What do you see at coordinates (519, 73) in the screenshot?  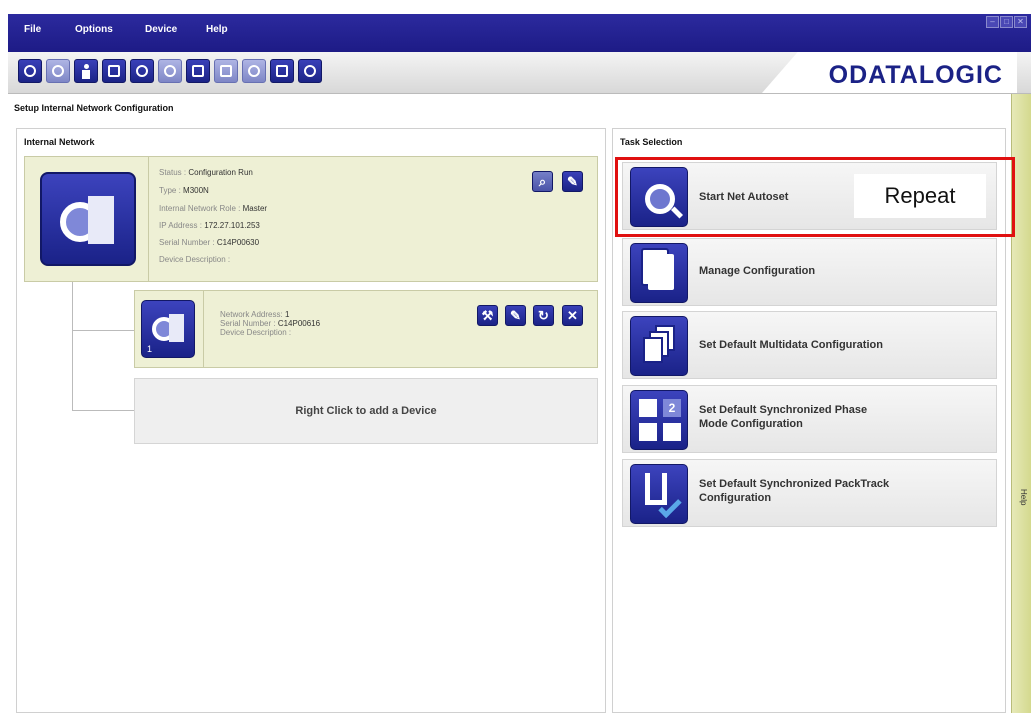 I see `toolbar: ODATALOGIC` at bounding box center [519, 73].